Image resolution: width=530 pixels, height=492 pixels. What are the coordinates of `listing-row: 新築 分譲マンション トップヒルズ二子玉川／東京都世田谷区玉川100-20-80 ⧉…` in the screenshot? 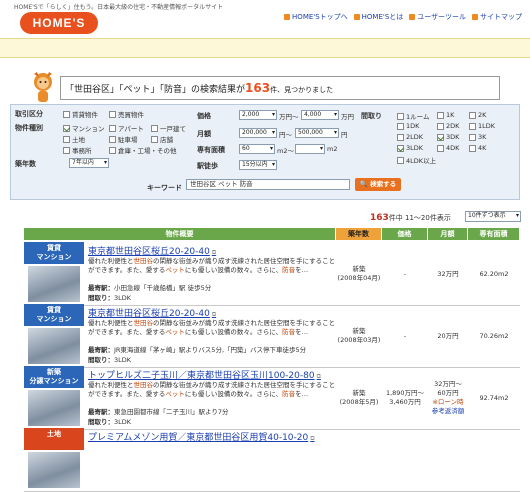 It's located at (272, 398).